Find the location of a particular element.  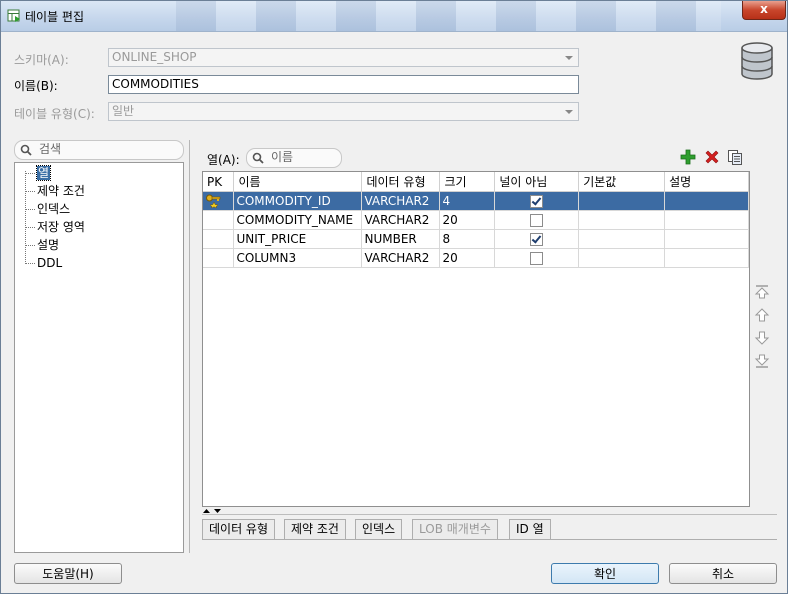

schema-select: ONLINE_SHOP is located at coordinates (343, 57).